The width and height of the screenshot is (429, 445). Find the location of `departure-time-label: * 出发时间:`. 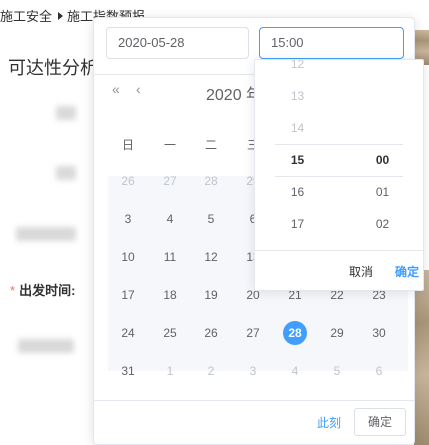

departure-time-label: * 出发时间: is located at coordinates (42, 289).